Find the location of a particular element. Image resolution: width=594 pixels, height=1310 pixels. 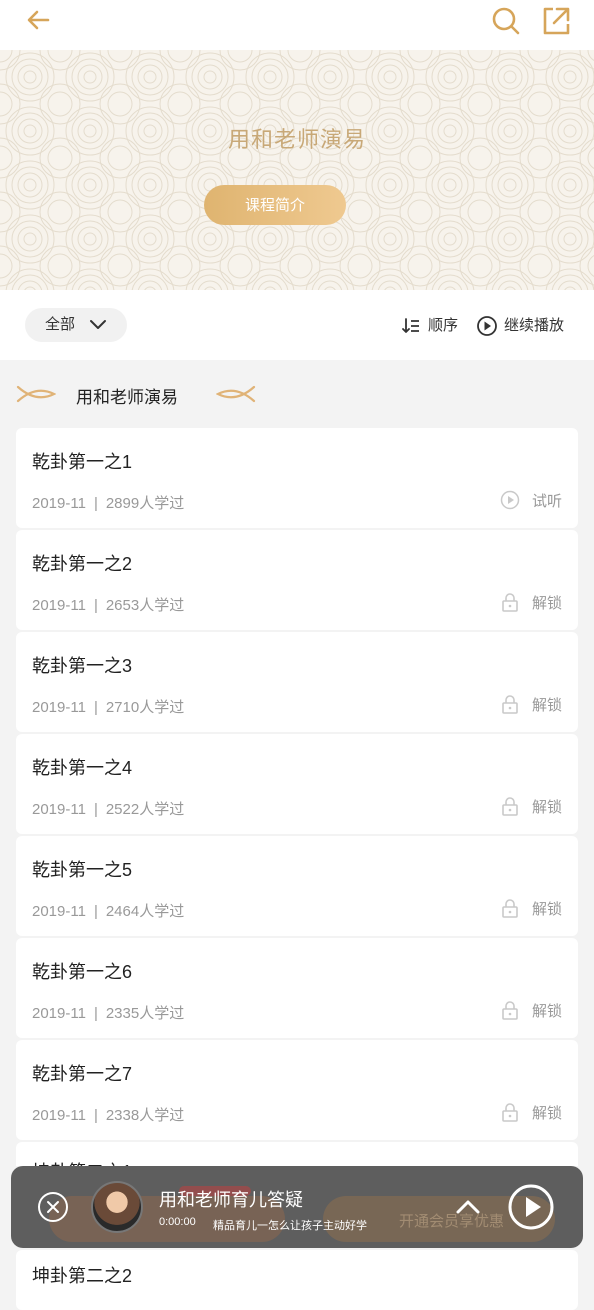

player-subtitle: 精品育儿一怎么让孩子主动好学 is located at coordinates (290, 1226).